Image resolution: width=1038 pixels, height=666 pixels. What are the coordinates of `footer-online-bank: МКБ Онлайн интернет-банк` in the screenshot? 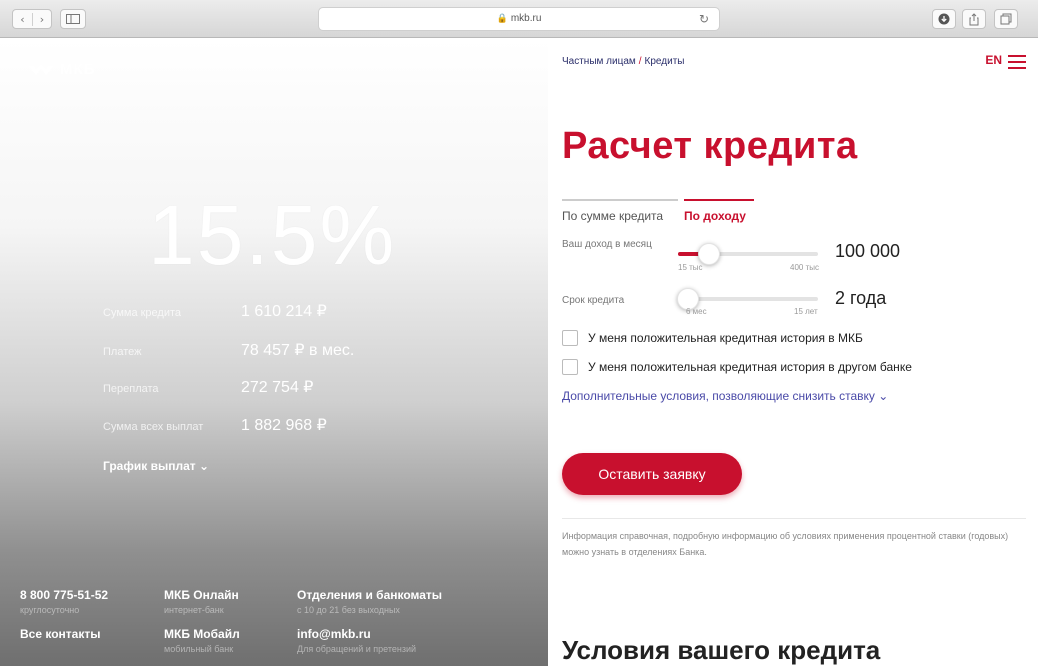 It's located at (201, 601).